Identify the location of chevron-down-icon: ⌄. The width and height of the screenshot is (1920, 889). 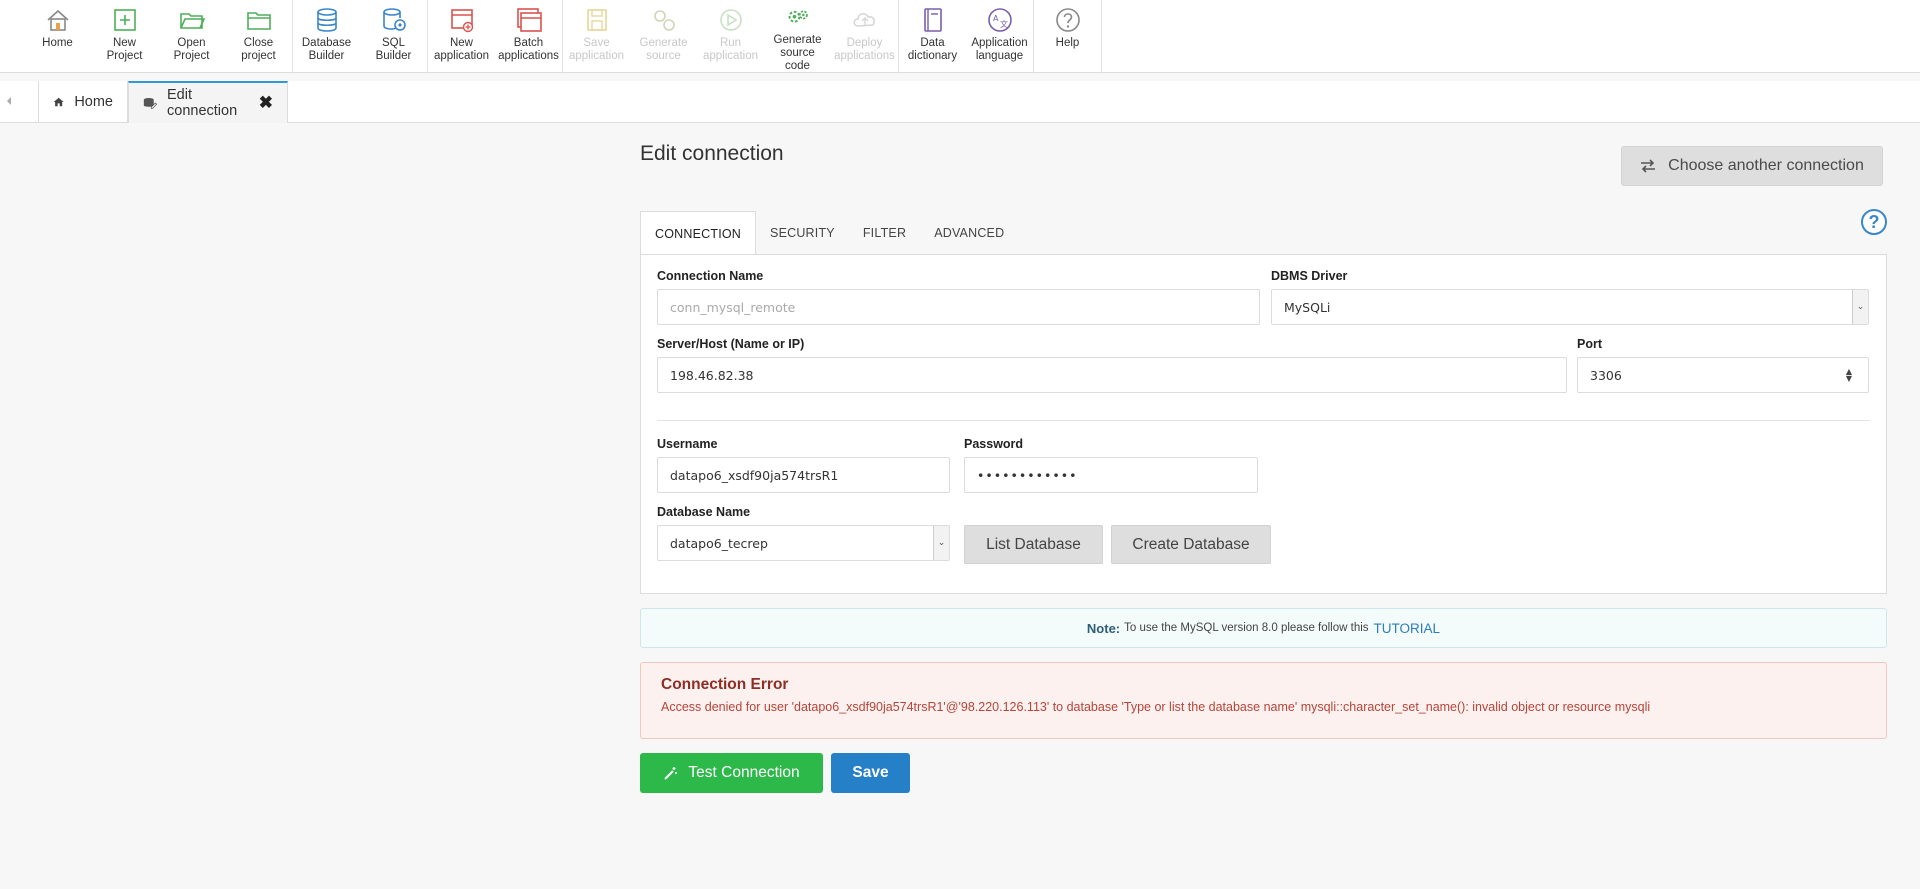
(1860, 307).